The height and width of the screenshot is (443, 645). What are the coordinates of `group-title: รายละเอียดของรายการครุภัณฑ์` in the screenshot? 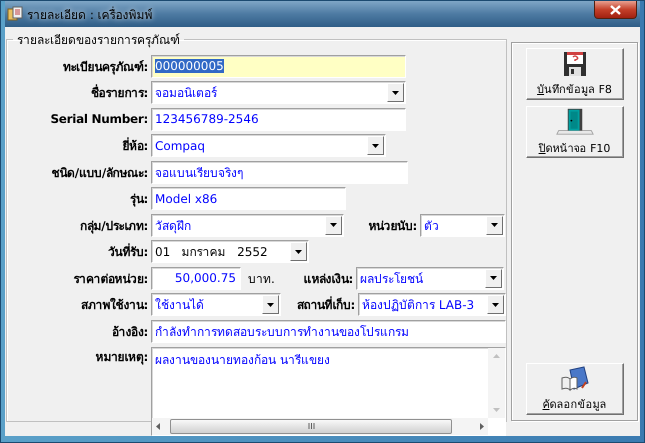 It's located at (98, 40).